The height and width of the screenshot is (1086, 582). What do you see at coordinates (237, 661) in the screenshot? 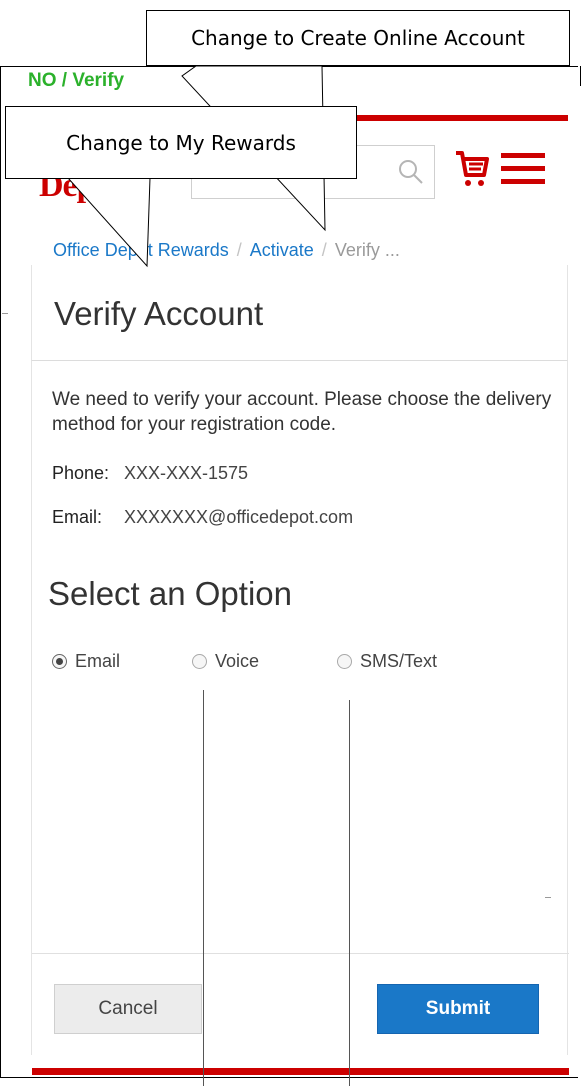
I see `option-voice-label: Voice` at bounding box center [237, 661].